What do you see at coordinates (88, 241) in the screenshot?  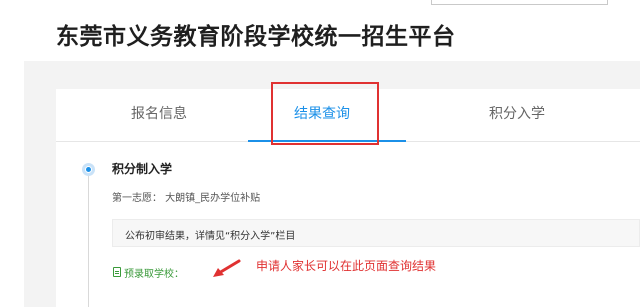 I see `timeline-line` at bounding box center [88, 241].